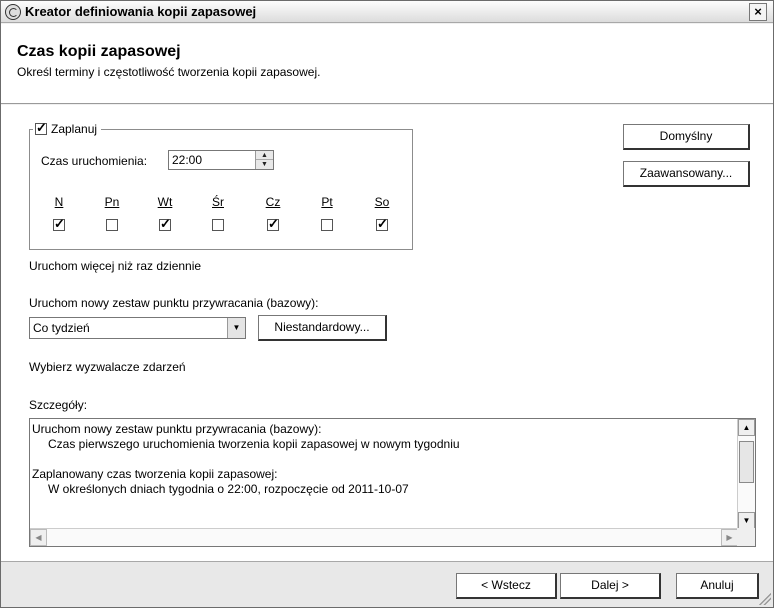 The image size is (774, 608). Describe the element at coordinates (94, 161) in the screenshot. I see `start-time-label: Czas uruchomienia:` at that location.